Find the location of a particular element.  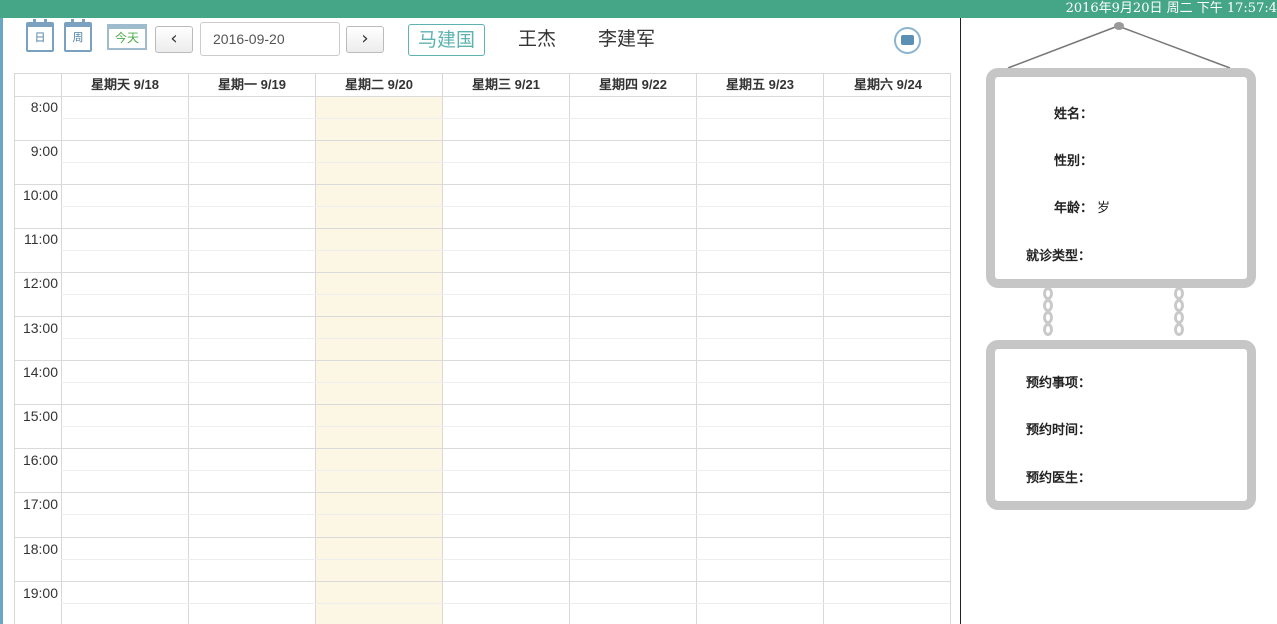

today-icon: 今天 is located at coordinates (127, 37).